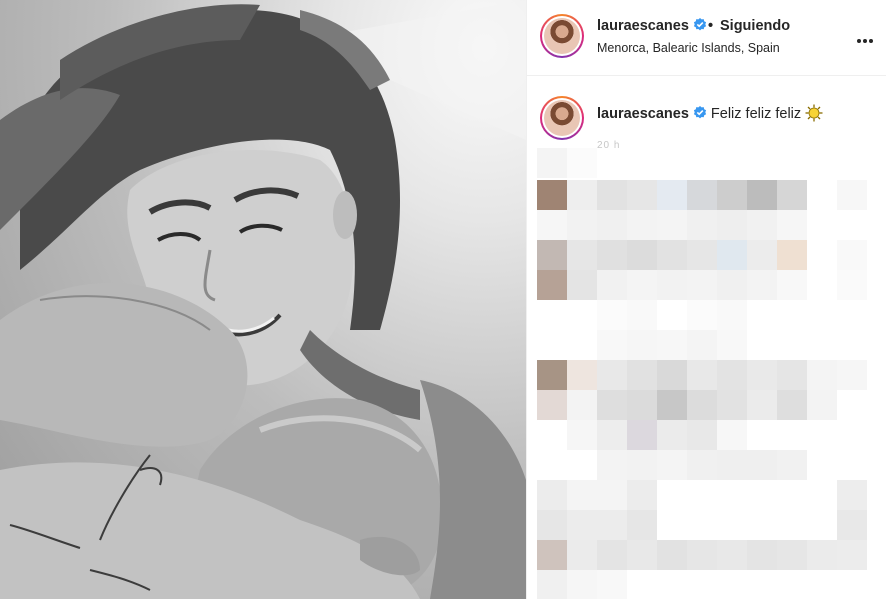 This screenshot has width=886, height=599. Describe the element at coordinates (562, 36) in the screenshot. I see `header-avatar` at that location.